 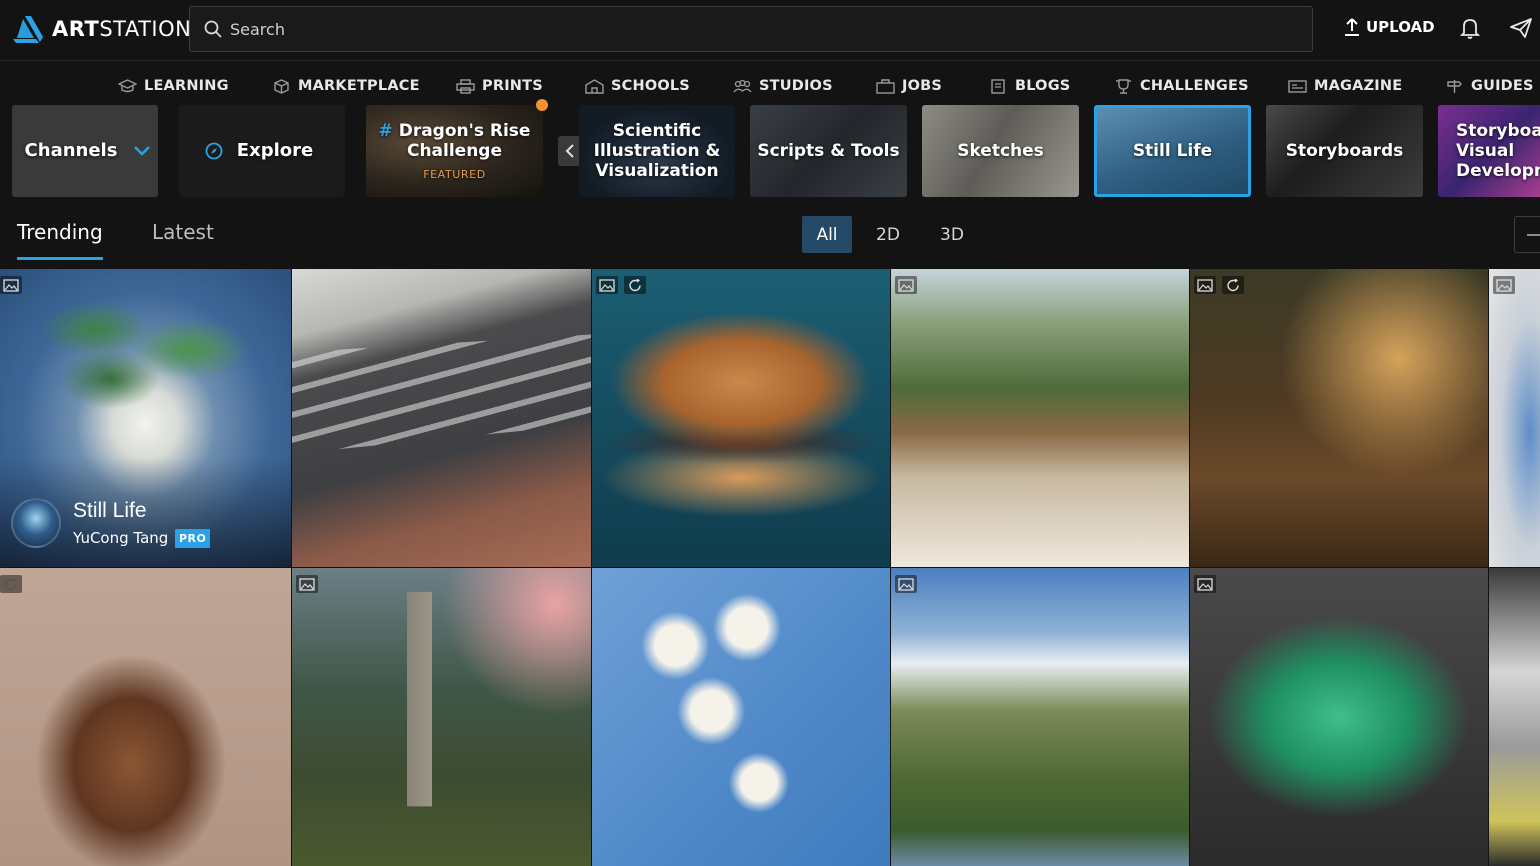 I want to click on nav-studios: STUDIOS, so click(x=783, y=86).